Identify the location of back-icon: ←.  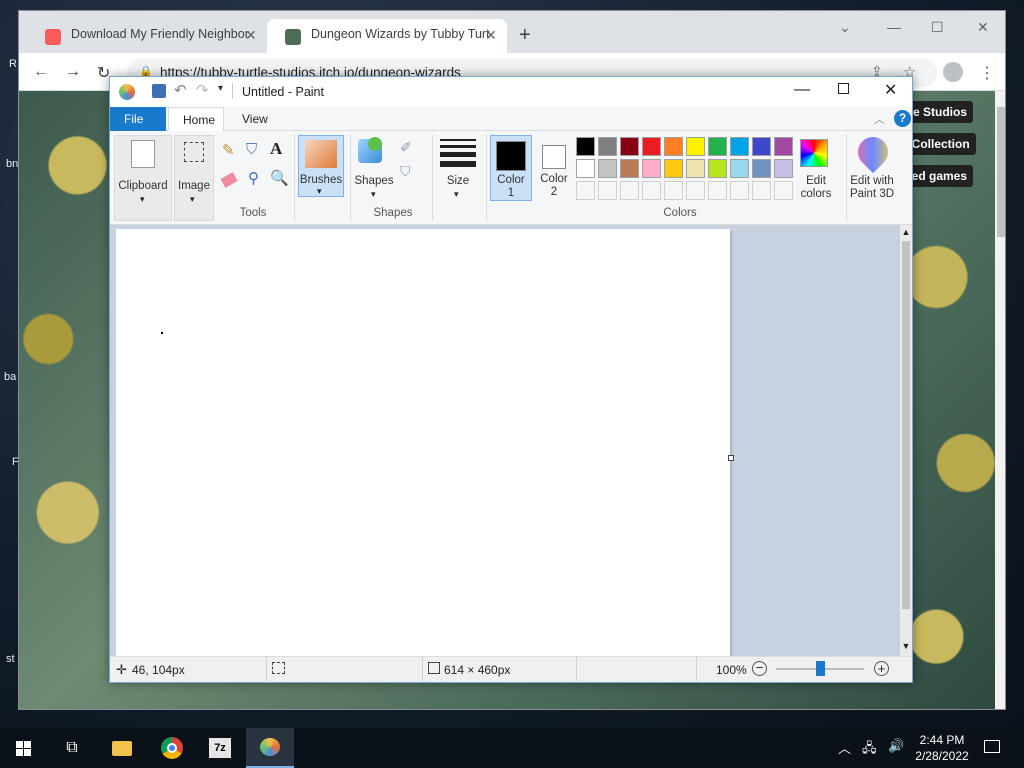
(41, 72).